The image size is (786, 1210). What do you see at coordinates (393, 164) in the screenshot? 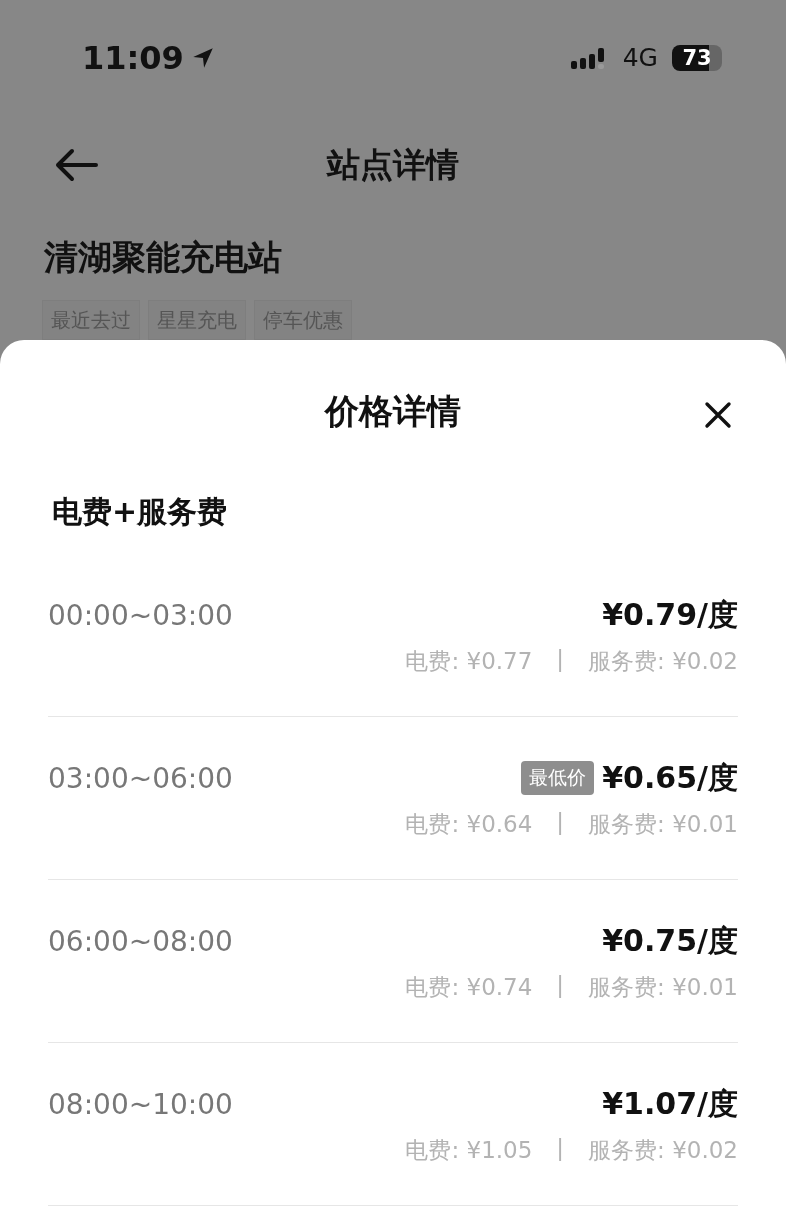
I see `page-title: 站点详情` at bounding box center [393, 164].